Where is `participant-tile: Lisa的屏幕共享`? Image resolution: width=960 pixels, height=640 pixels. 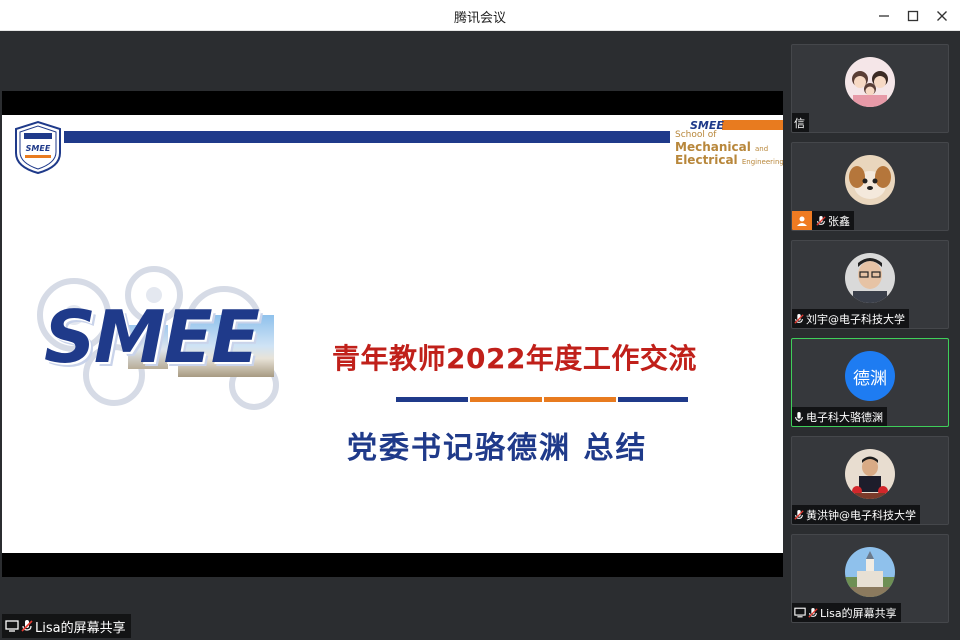 participant-tile: Lisa的屏幕共享 is located at coordinates (870, 578).